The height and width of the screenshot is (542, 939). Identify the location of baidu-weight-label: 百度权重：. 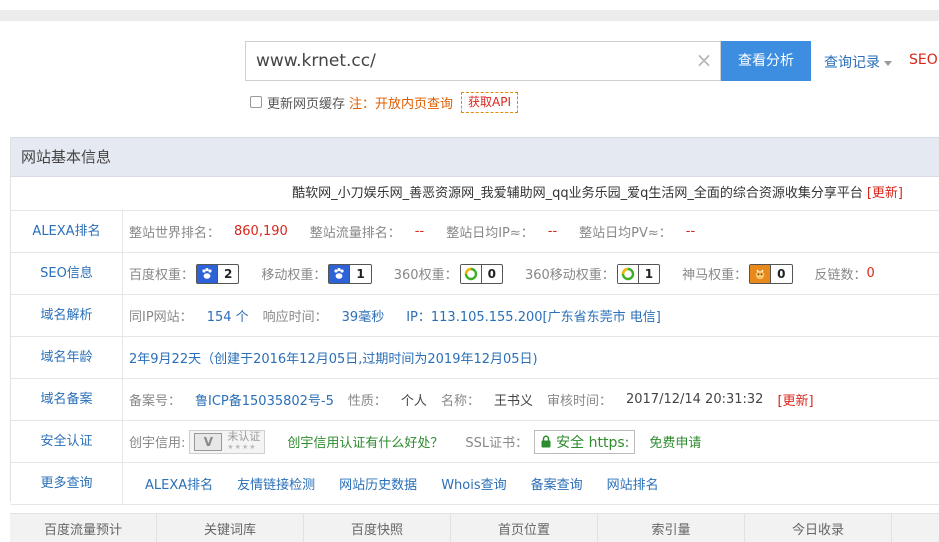
(162, 275).